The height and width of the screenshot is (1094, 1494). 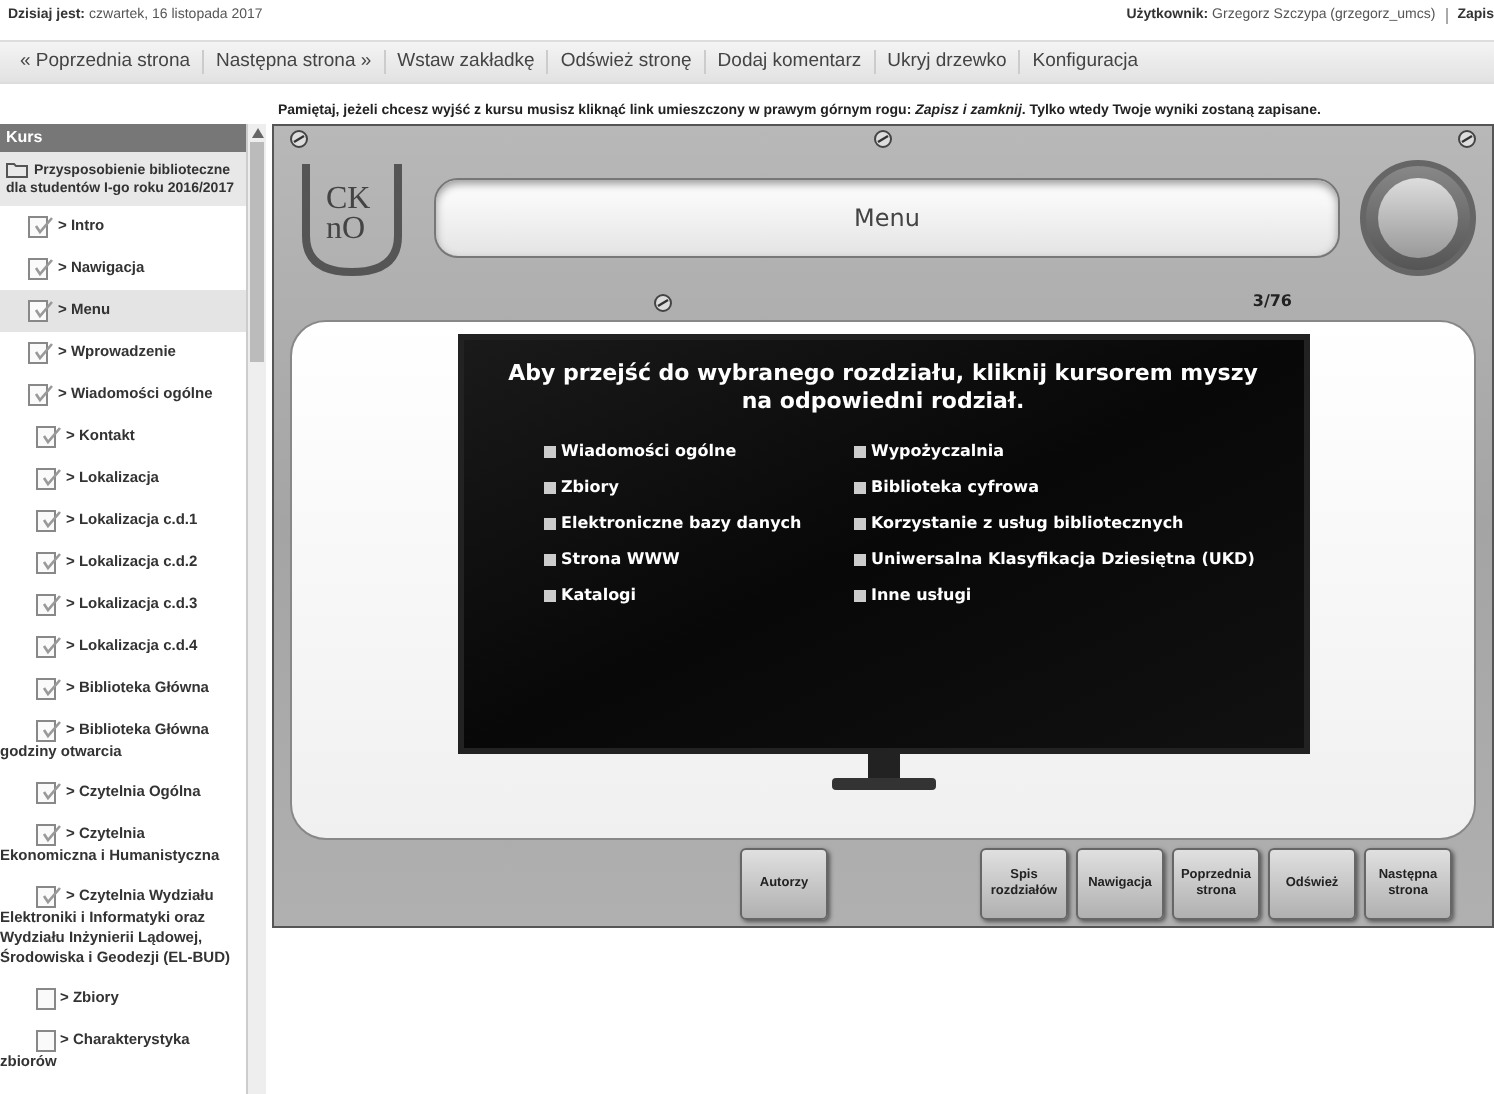 I want to click on page-counter: 3/76, so click(x=1272, y=302).